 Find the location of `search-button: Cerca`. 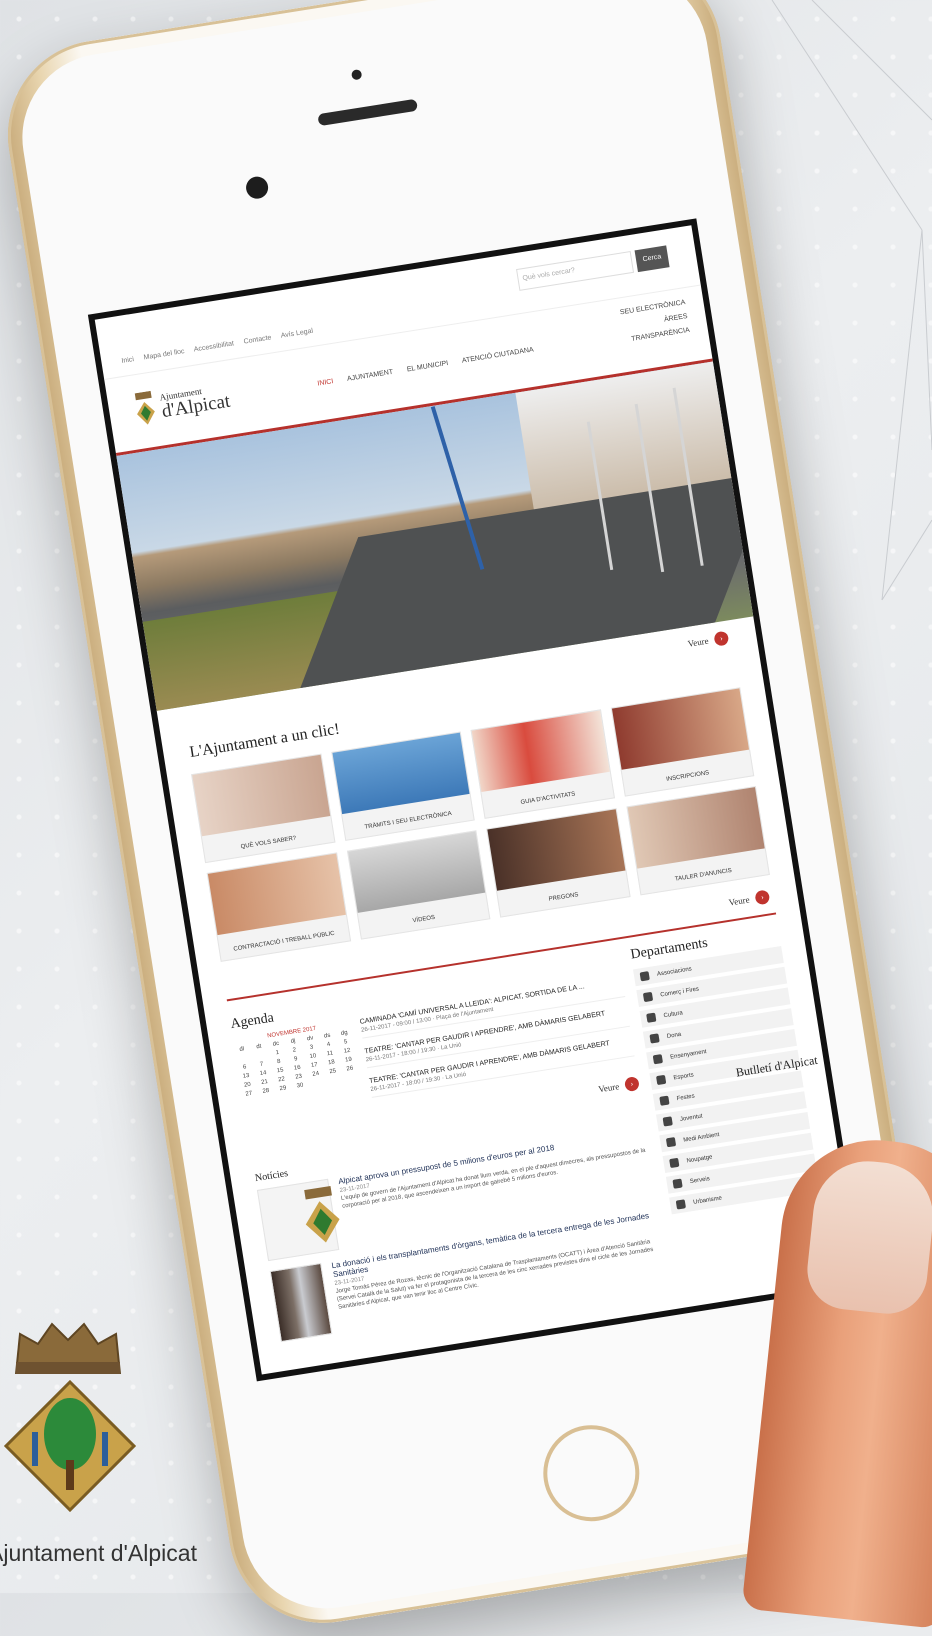

search-button: Cerca is located at coordinates (652, 259).